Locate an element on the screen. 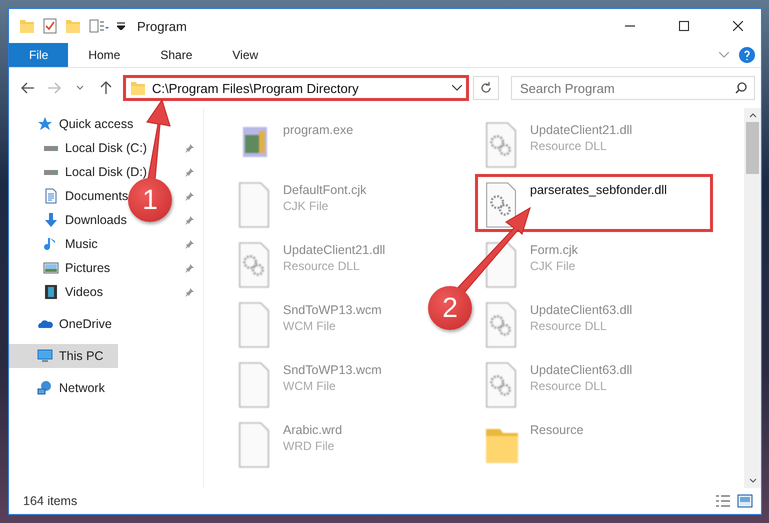  properties-icon is located at coordinates (50, 26).